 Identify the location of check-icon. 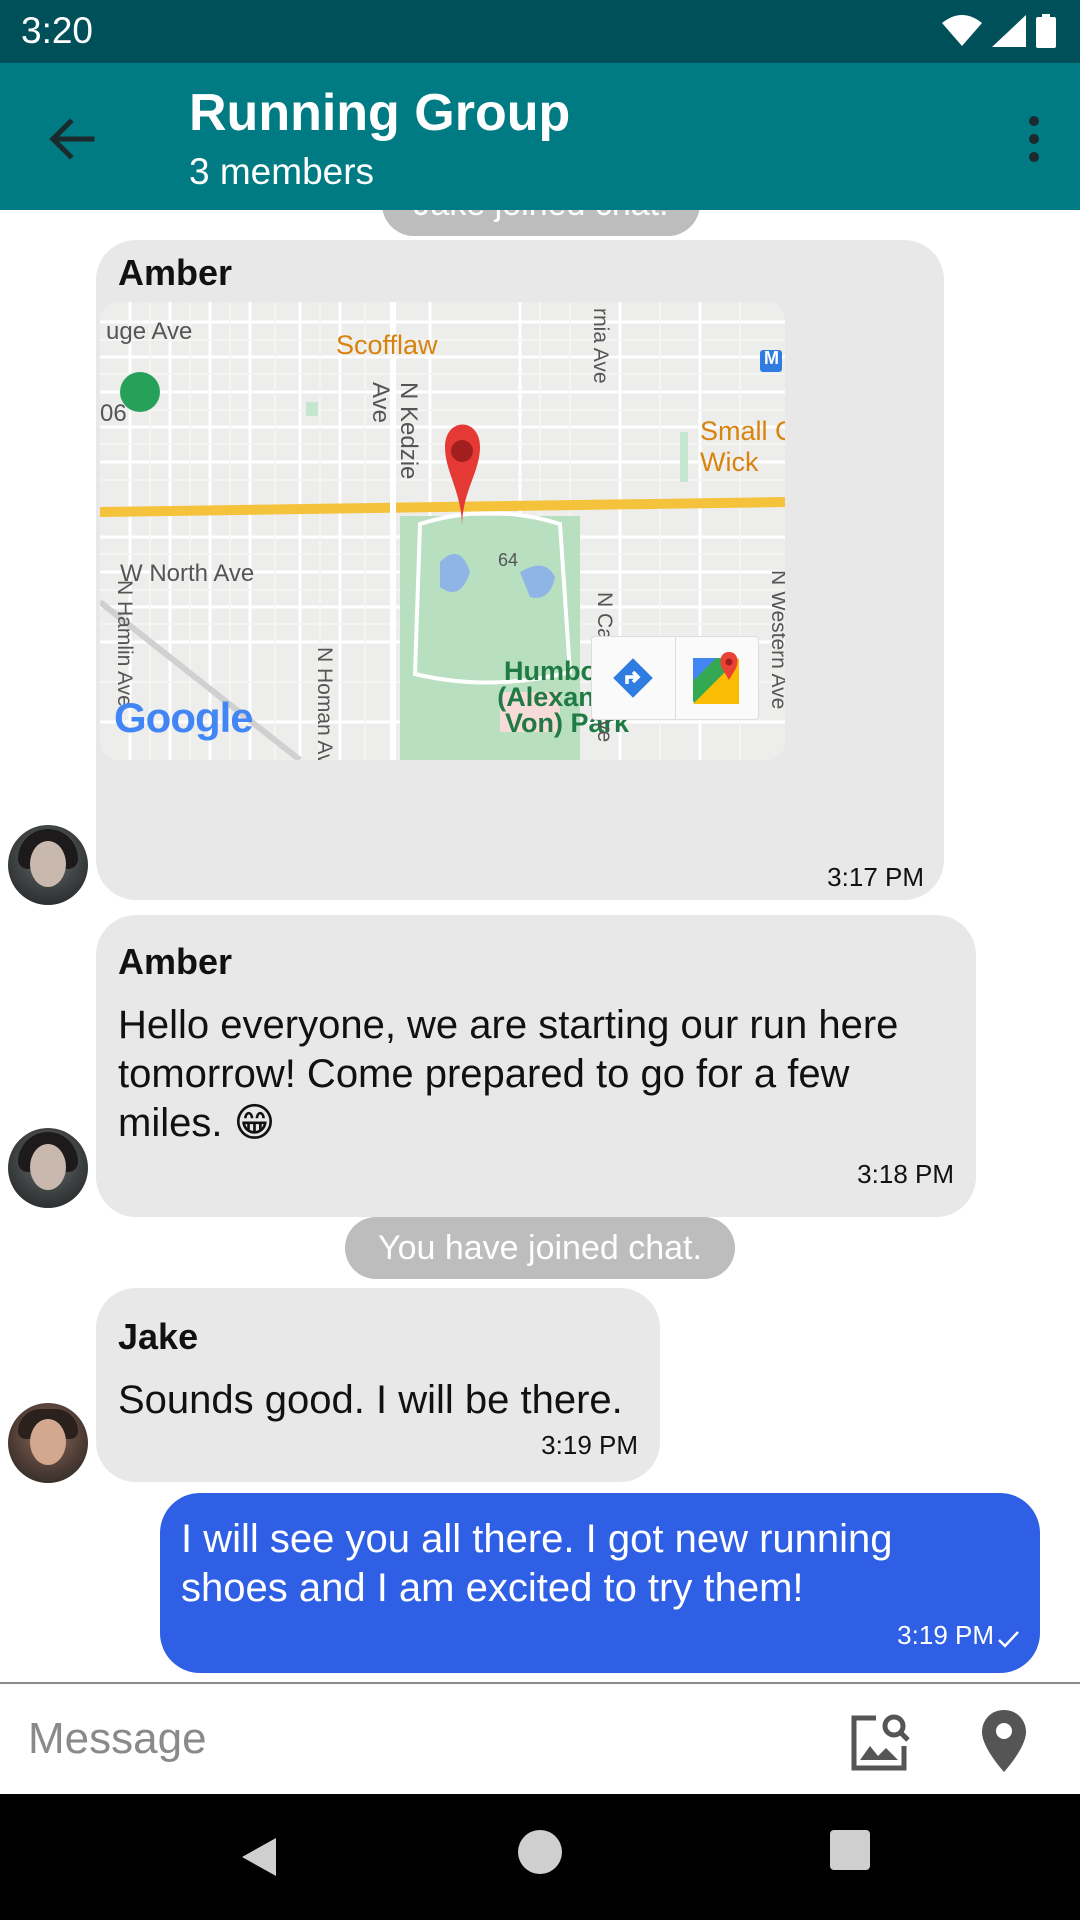
(1008, 1639).